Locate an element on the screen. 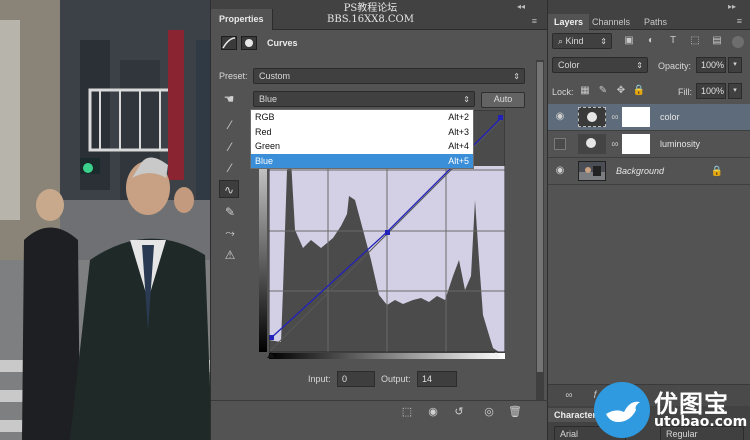  filter-pixel-icon: ▣ is located at coordinates (629, 41).